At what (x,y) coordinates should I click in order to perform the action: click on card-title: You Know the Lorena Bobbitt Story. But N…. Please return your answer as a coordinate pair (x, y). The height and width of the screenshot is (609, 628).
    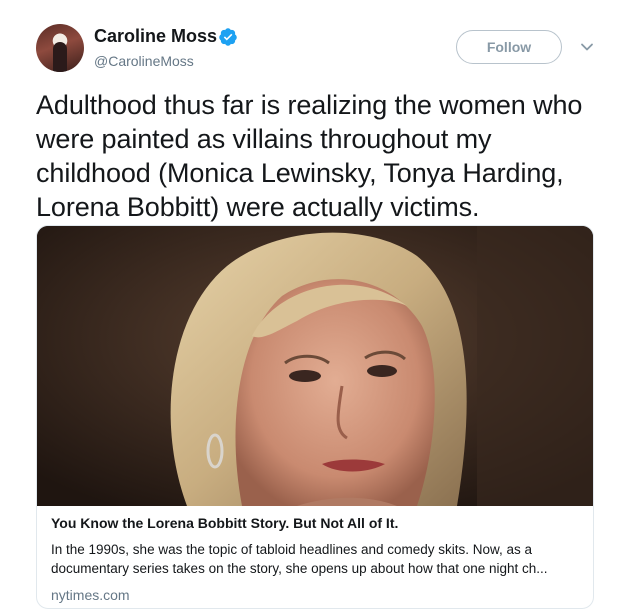
    Looking at the image, I should click on (316, 523).